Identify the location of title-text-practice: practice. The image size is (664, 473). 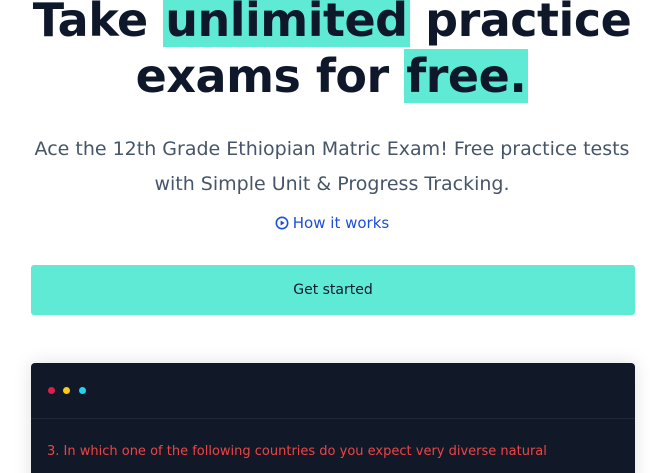
(520, 23).